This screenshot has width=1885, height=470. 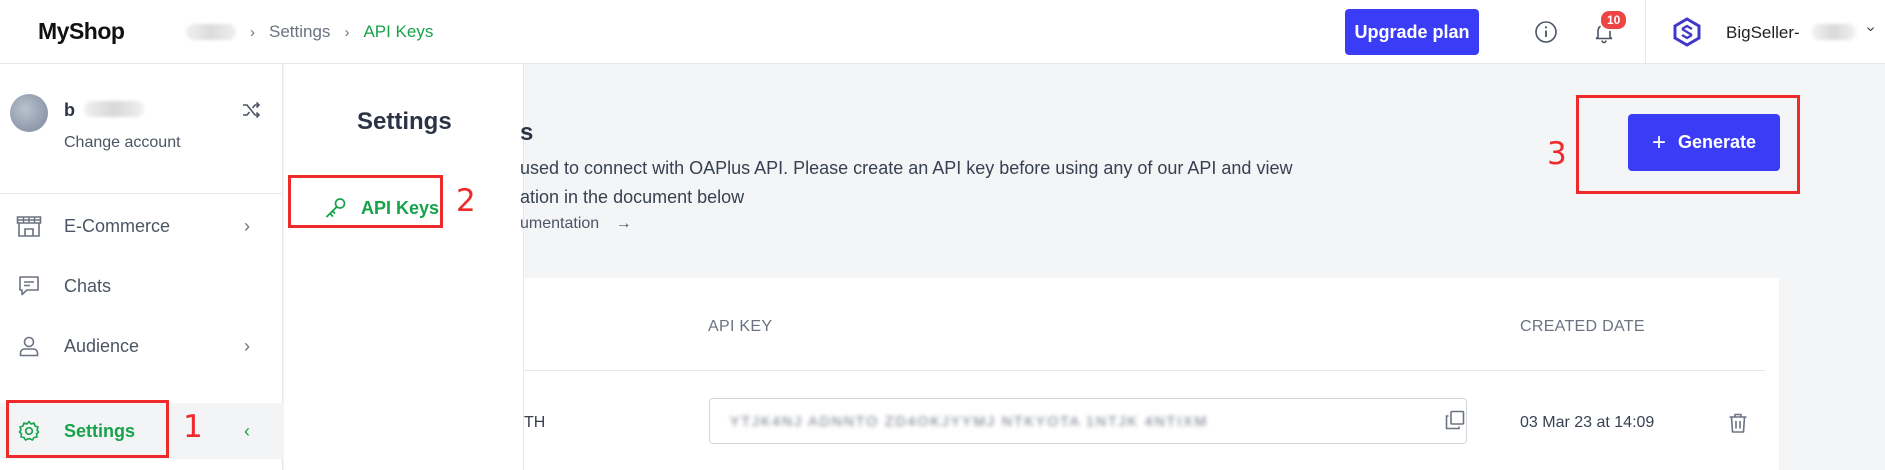 I want to click on store-icon, so click(x=29, y=226).